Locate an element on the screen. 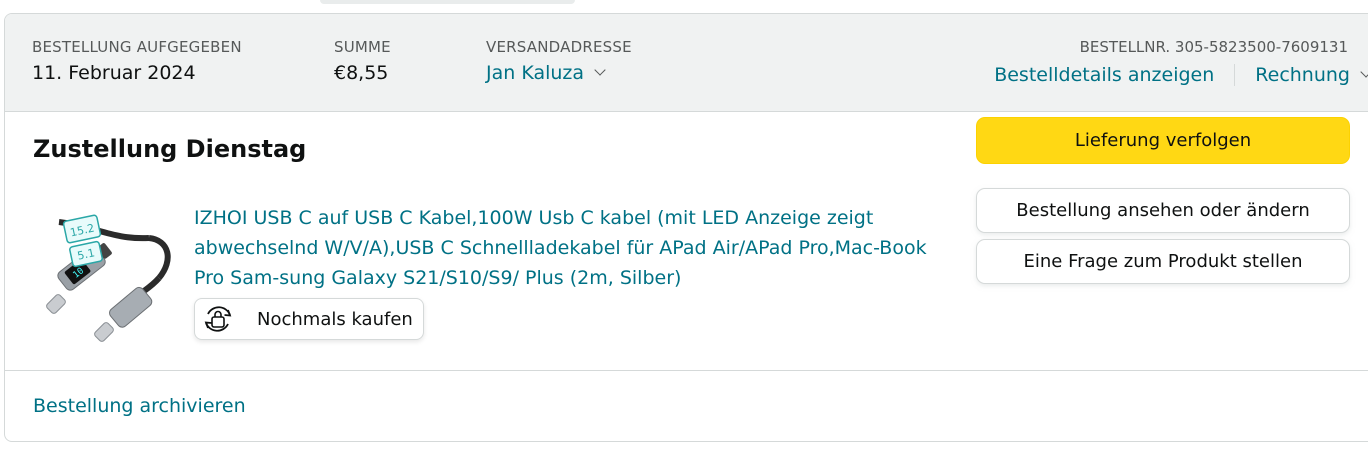  ask-product-question-label: Eine Frage zum Produkt stellen is located at coordinates (1163, 261).